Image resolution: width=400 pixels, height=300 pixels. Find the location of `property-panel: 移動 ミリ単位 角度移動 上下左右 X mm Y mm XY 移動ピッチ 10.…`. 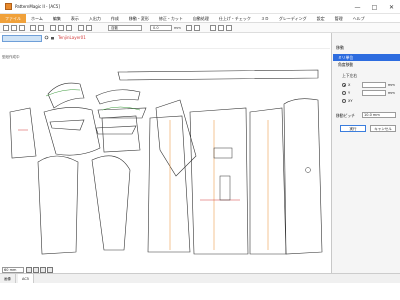

property-panel: 移動 ミリ単位 角度移動 上下左右 X mm Y mm XY 移動ピッチ 10.… is located at coordinates (365, 153).